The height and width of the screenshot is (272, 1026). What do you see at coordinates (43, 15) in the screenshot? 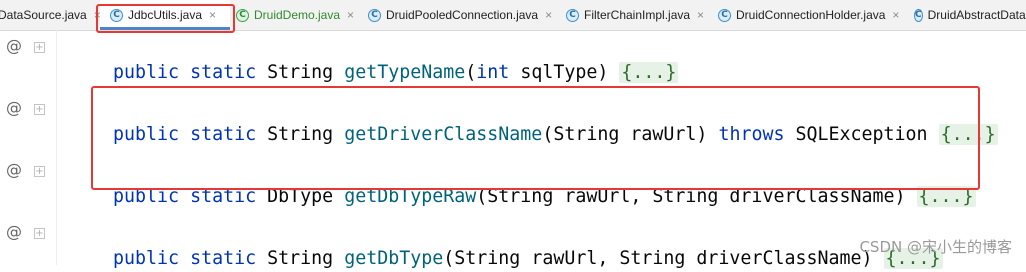
I see `tab-label: DataSource.java` at bounding box center [43, 15].